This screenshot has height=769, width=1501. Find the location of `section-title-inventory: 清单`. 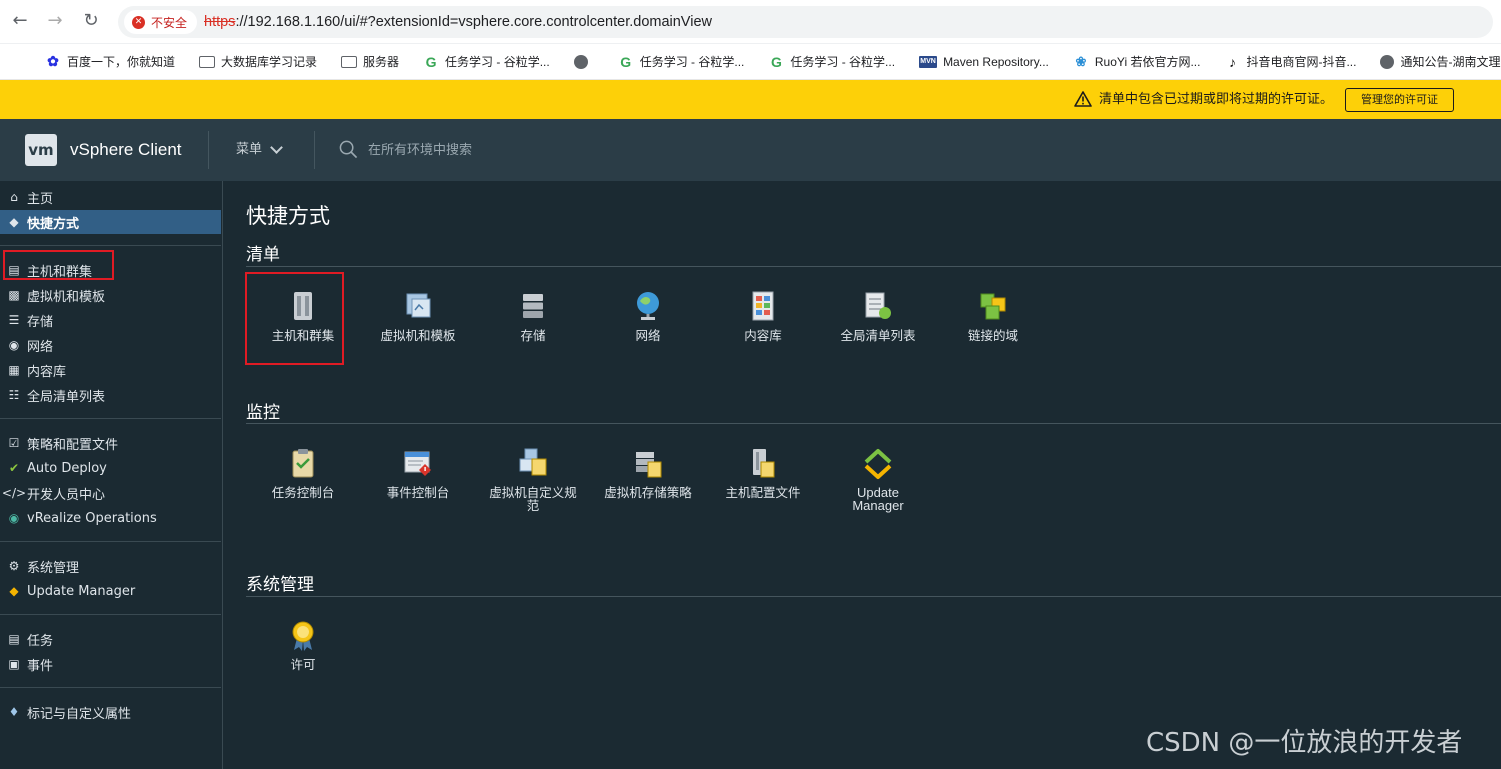

section-title-inventory: 清单 is located at coordinates (263, 255).